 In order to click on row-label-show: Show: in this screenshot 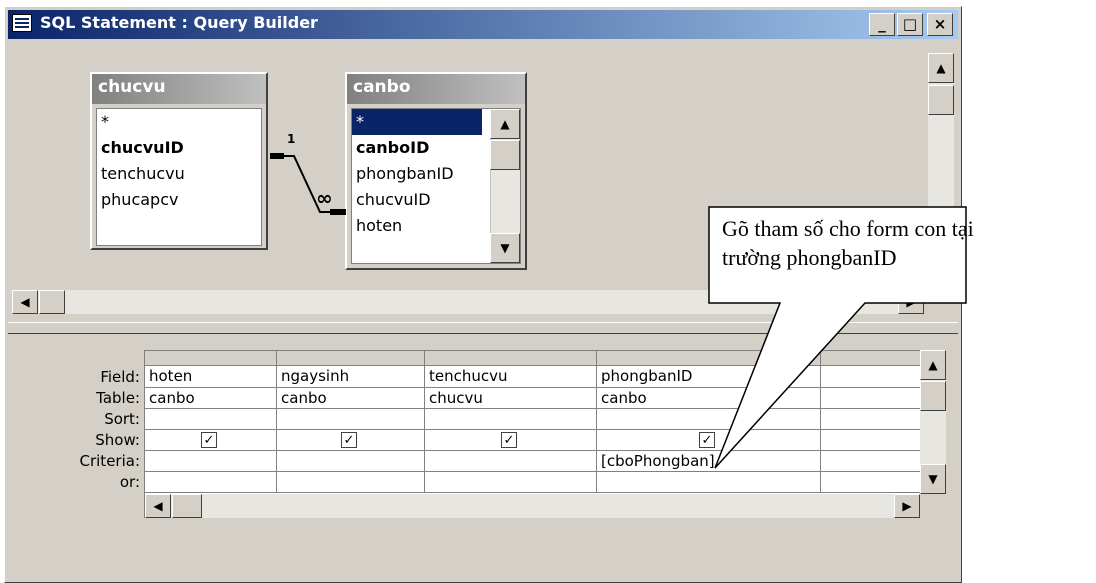, I will do `click(117, 440)`.